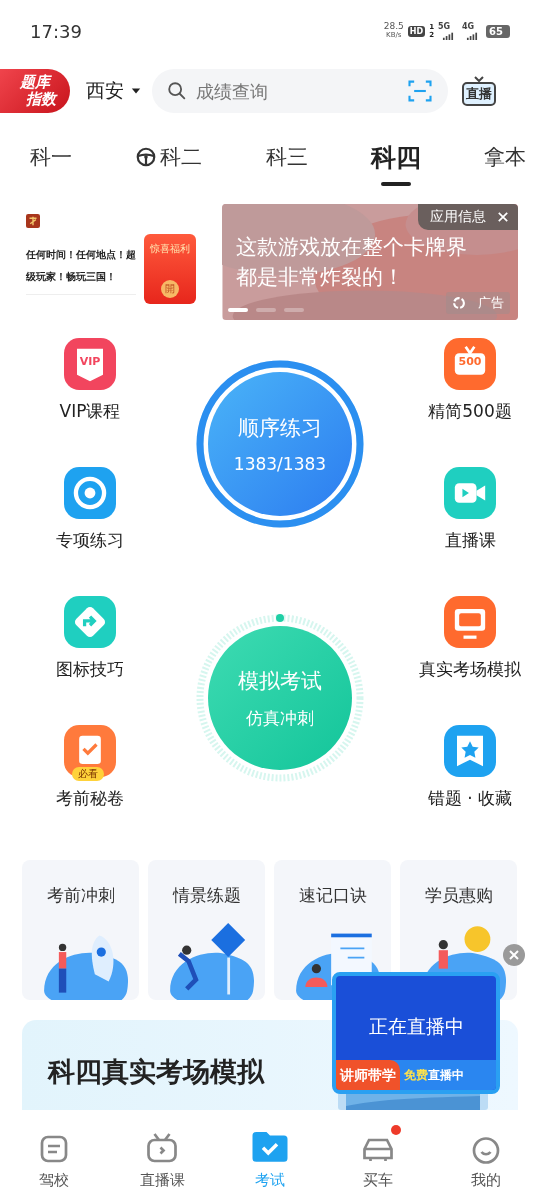 The height and width of the screenshot is (1204, 540). Describe the element at coordinates (111, 91) in the screenshot. I see `city-selector: 西安` at that location.